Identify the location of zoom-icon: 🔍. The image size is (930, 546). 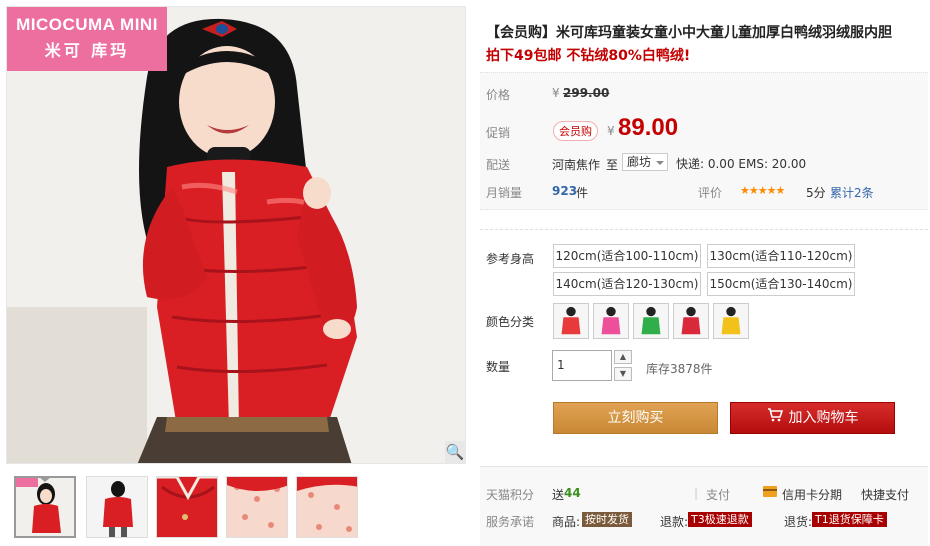
(455, 452).